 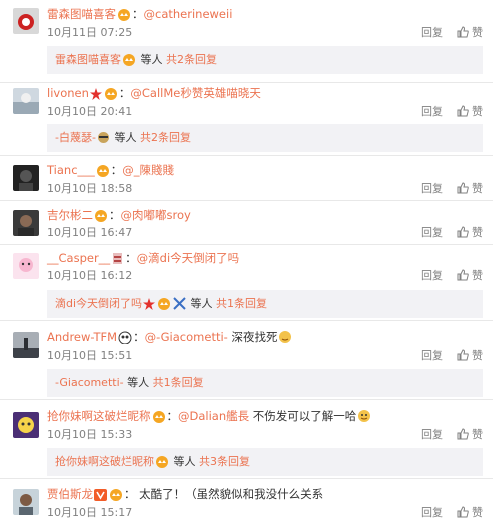 I want to click on reply-summary: -白蔑瑟- 等人 共2条回复, so click(x=265, y=138).